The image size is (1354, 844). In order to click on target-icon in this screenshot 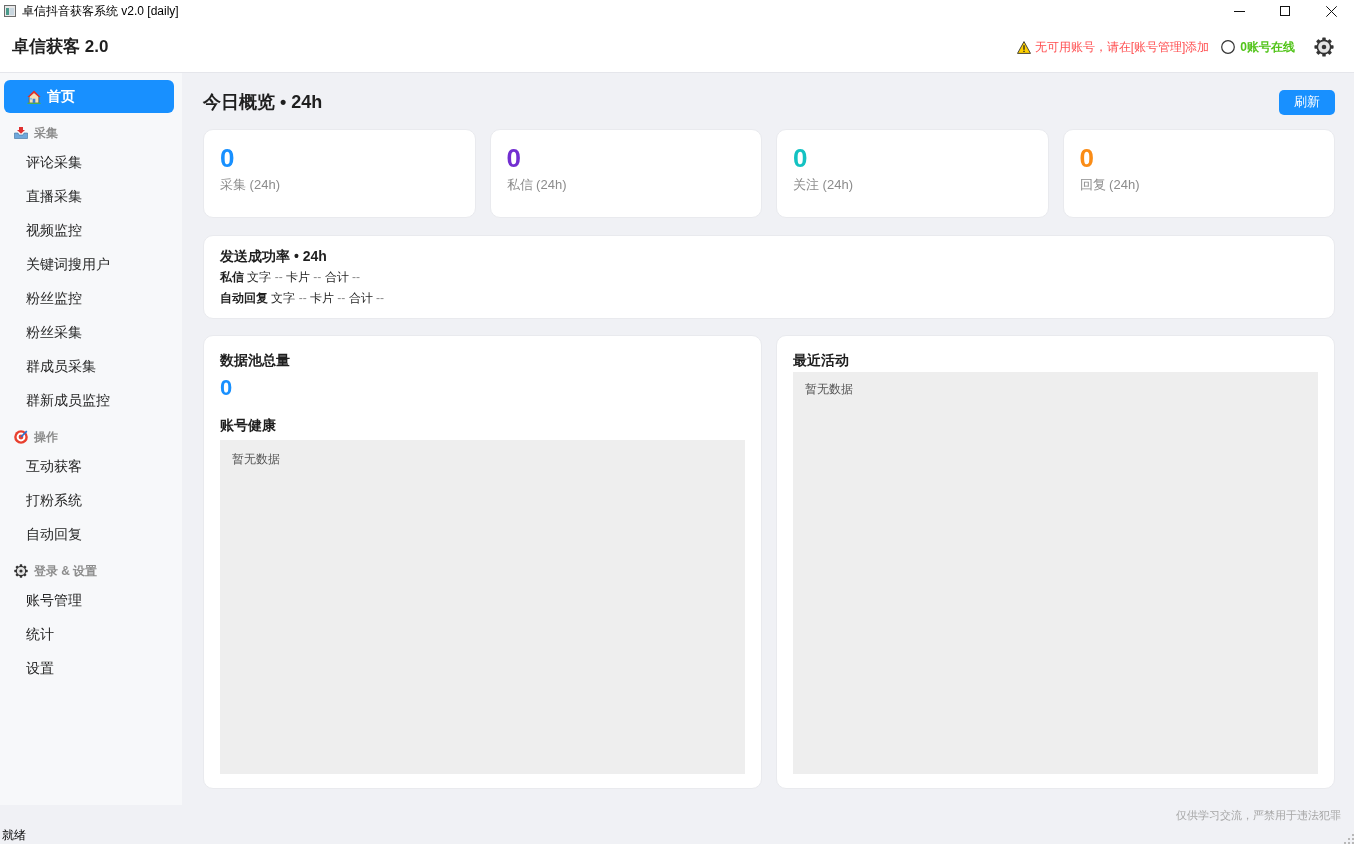, I will do `click(21, 437)`.